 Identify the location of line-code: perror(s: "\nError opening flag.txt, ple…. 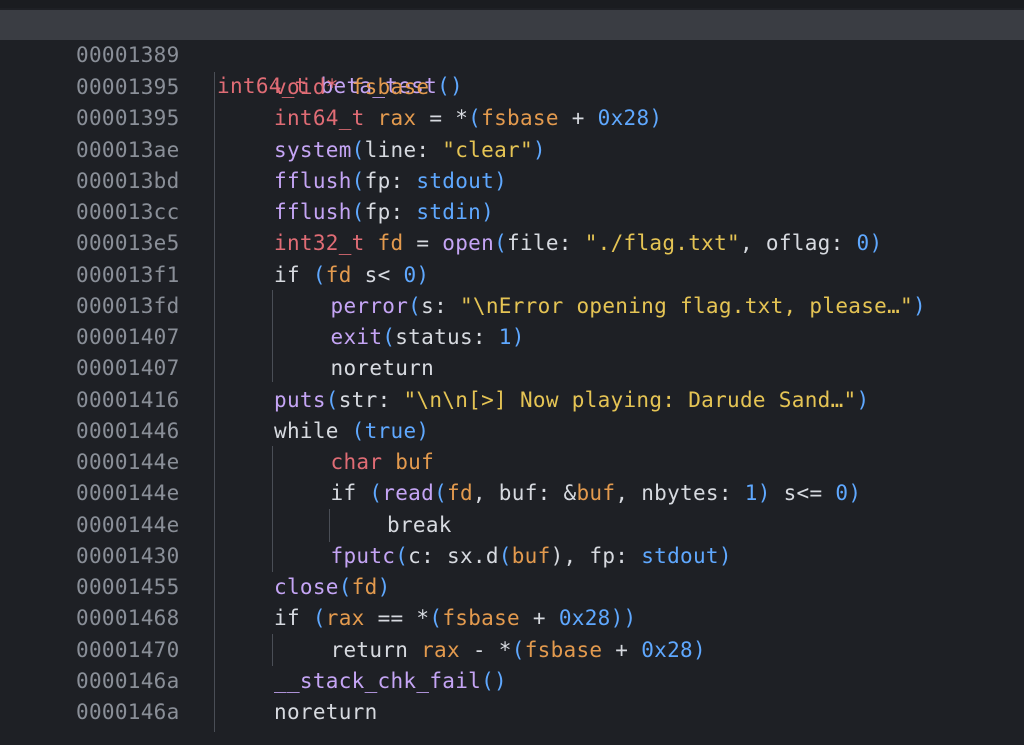
(628, 306).